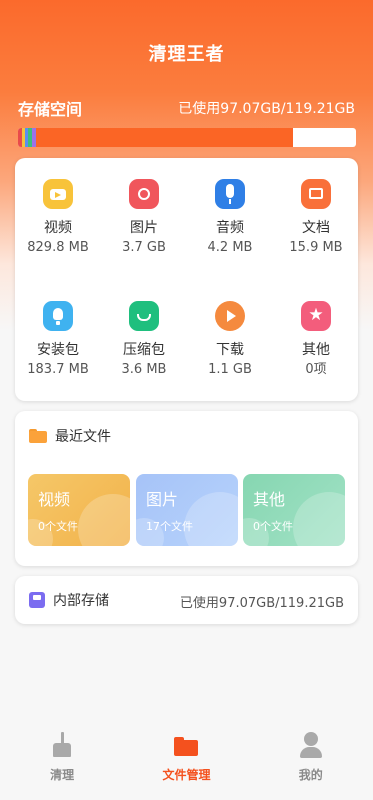 The height and width of the screenshot is (800, 373). I want to click on category-name: 图片, so click(144, 228).